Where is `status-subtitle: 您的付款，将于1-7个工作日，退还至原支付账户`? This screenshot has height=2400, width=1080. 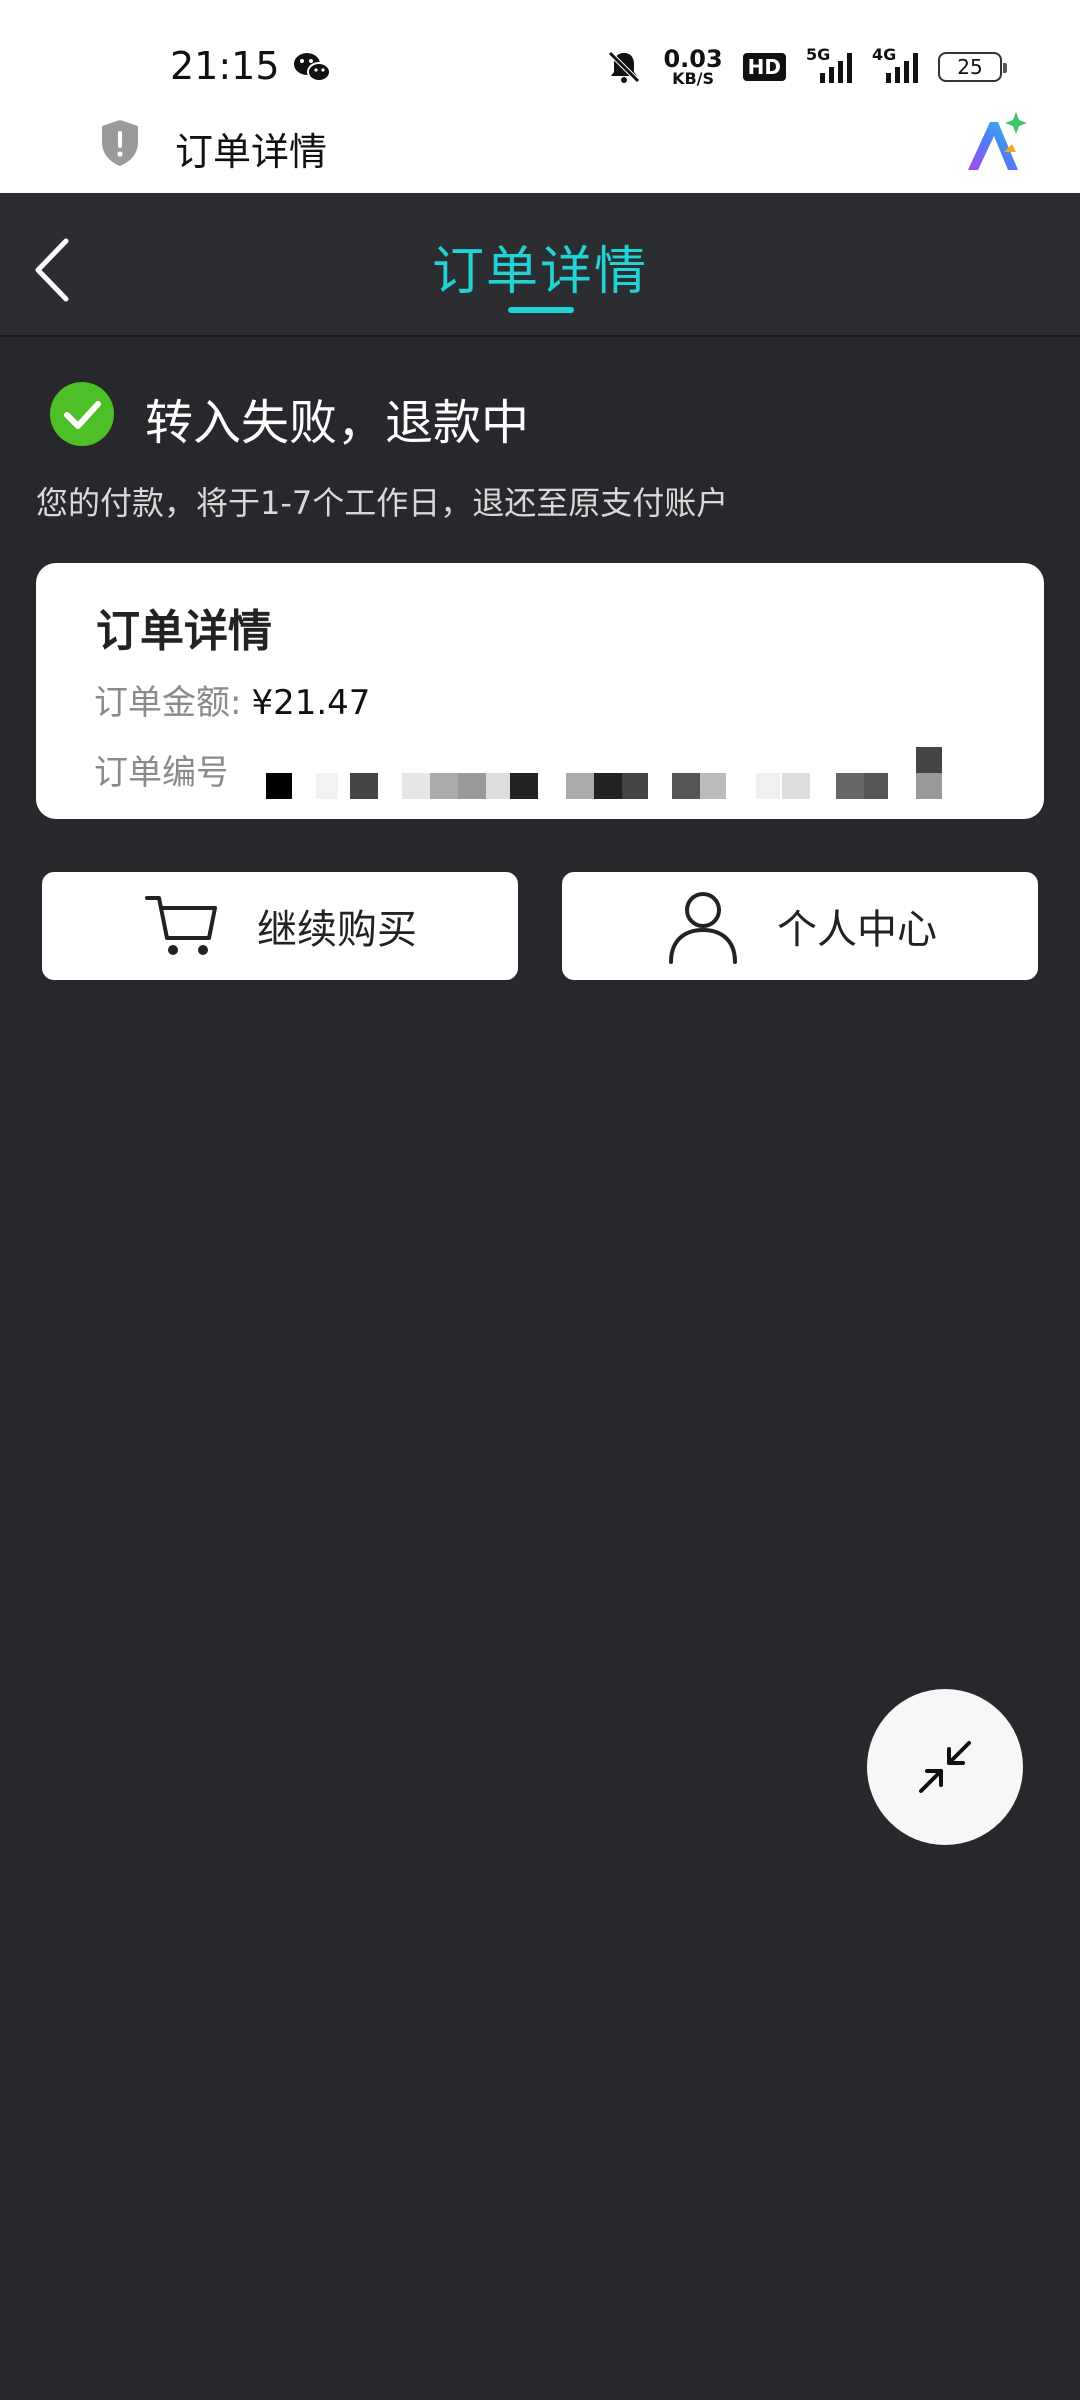
status-subtitle: 您的付款，将于1-7个工作日，退还至原支付账户 is located at coordinates (382, 503).